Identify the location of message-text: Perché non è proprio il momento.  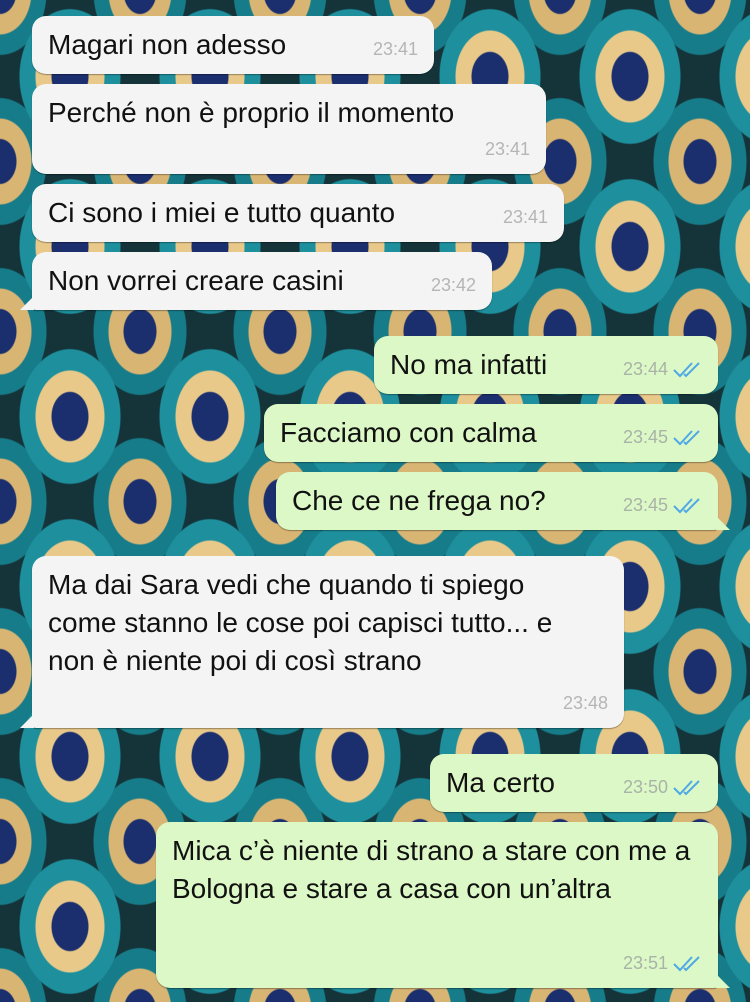
(251, 112).